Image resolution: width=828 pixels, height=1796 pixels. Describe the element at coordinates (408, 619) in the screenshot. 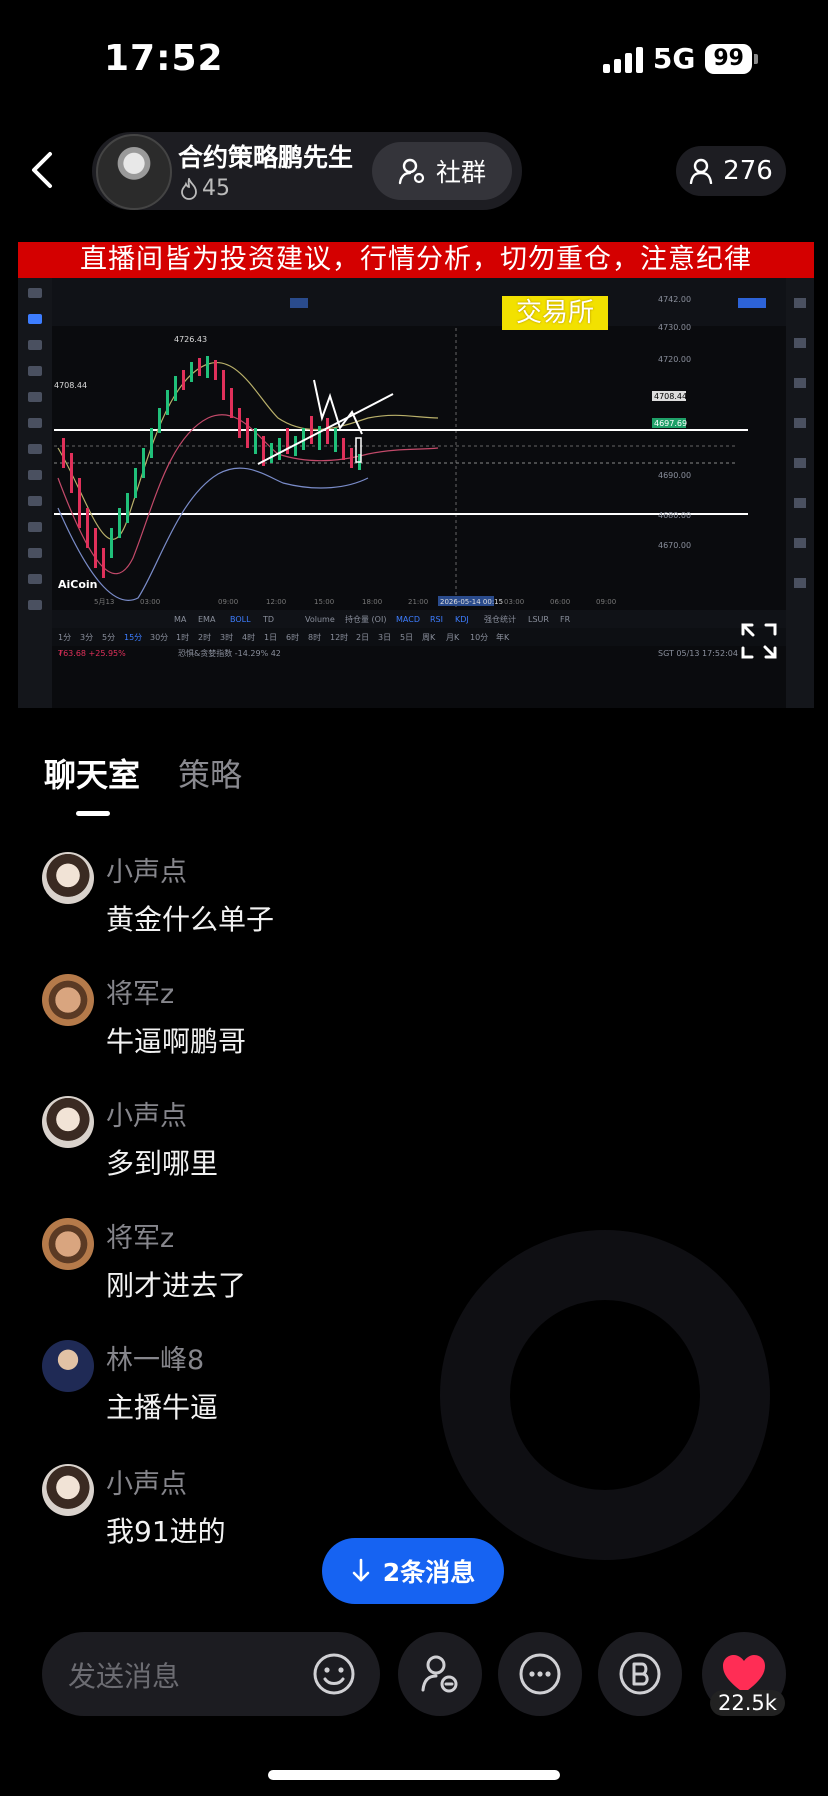

I see `indicator-tab: MACD` at that location.